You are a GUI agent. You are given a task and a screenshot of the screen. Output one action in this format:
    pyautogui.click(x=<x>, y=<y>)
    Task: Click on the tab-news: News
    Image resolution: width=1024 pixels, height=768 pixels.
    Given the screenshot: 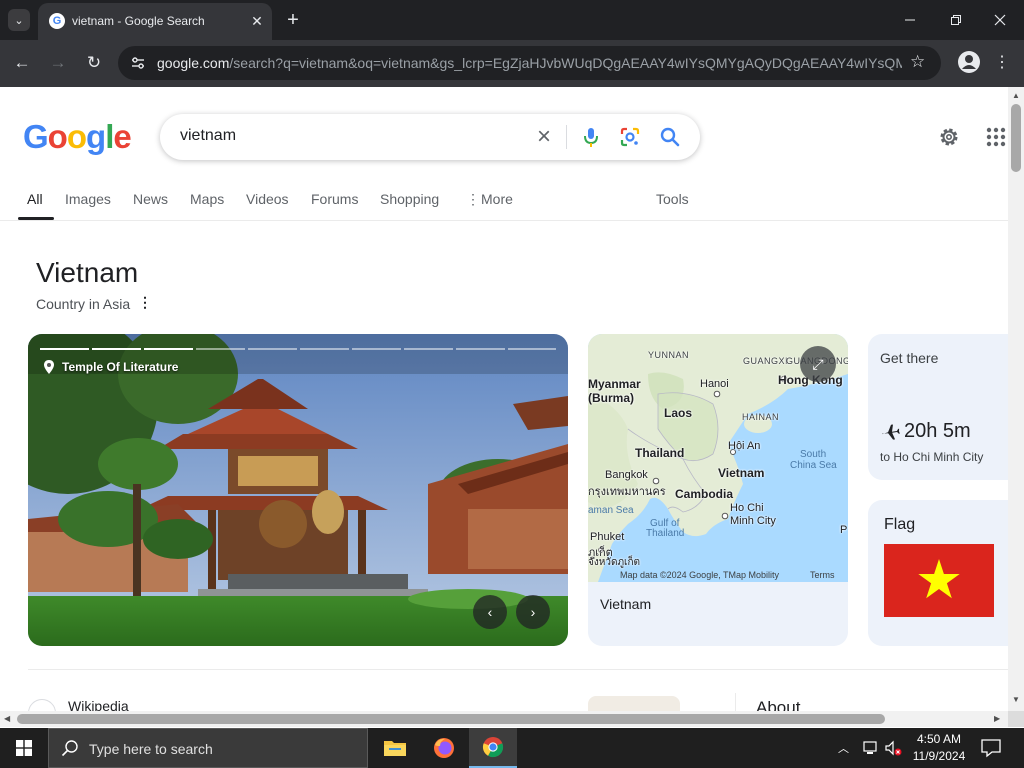 What is the action you would take?
    pyautogui.click(x=150, y=199)
    